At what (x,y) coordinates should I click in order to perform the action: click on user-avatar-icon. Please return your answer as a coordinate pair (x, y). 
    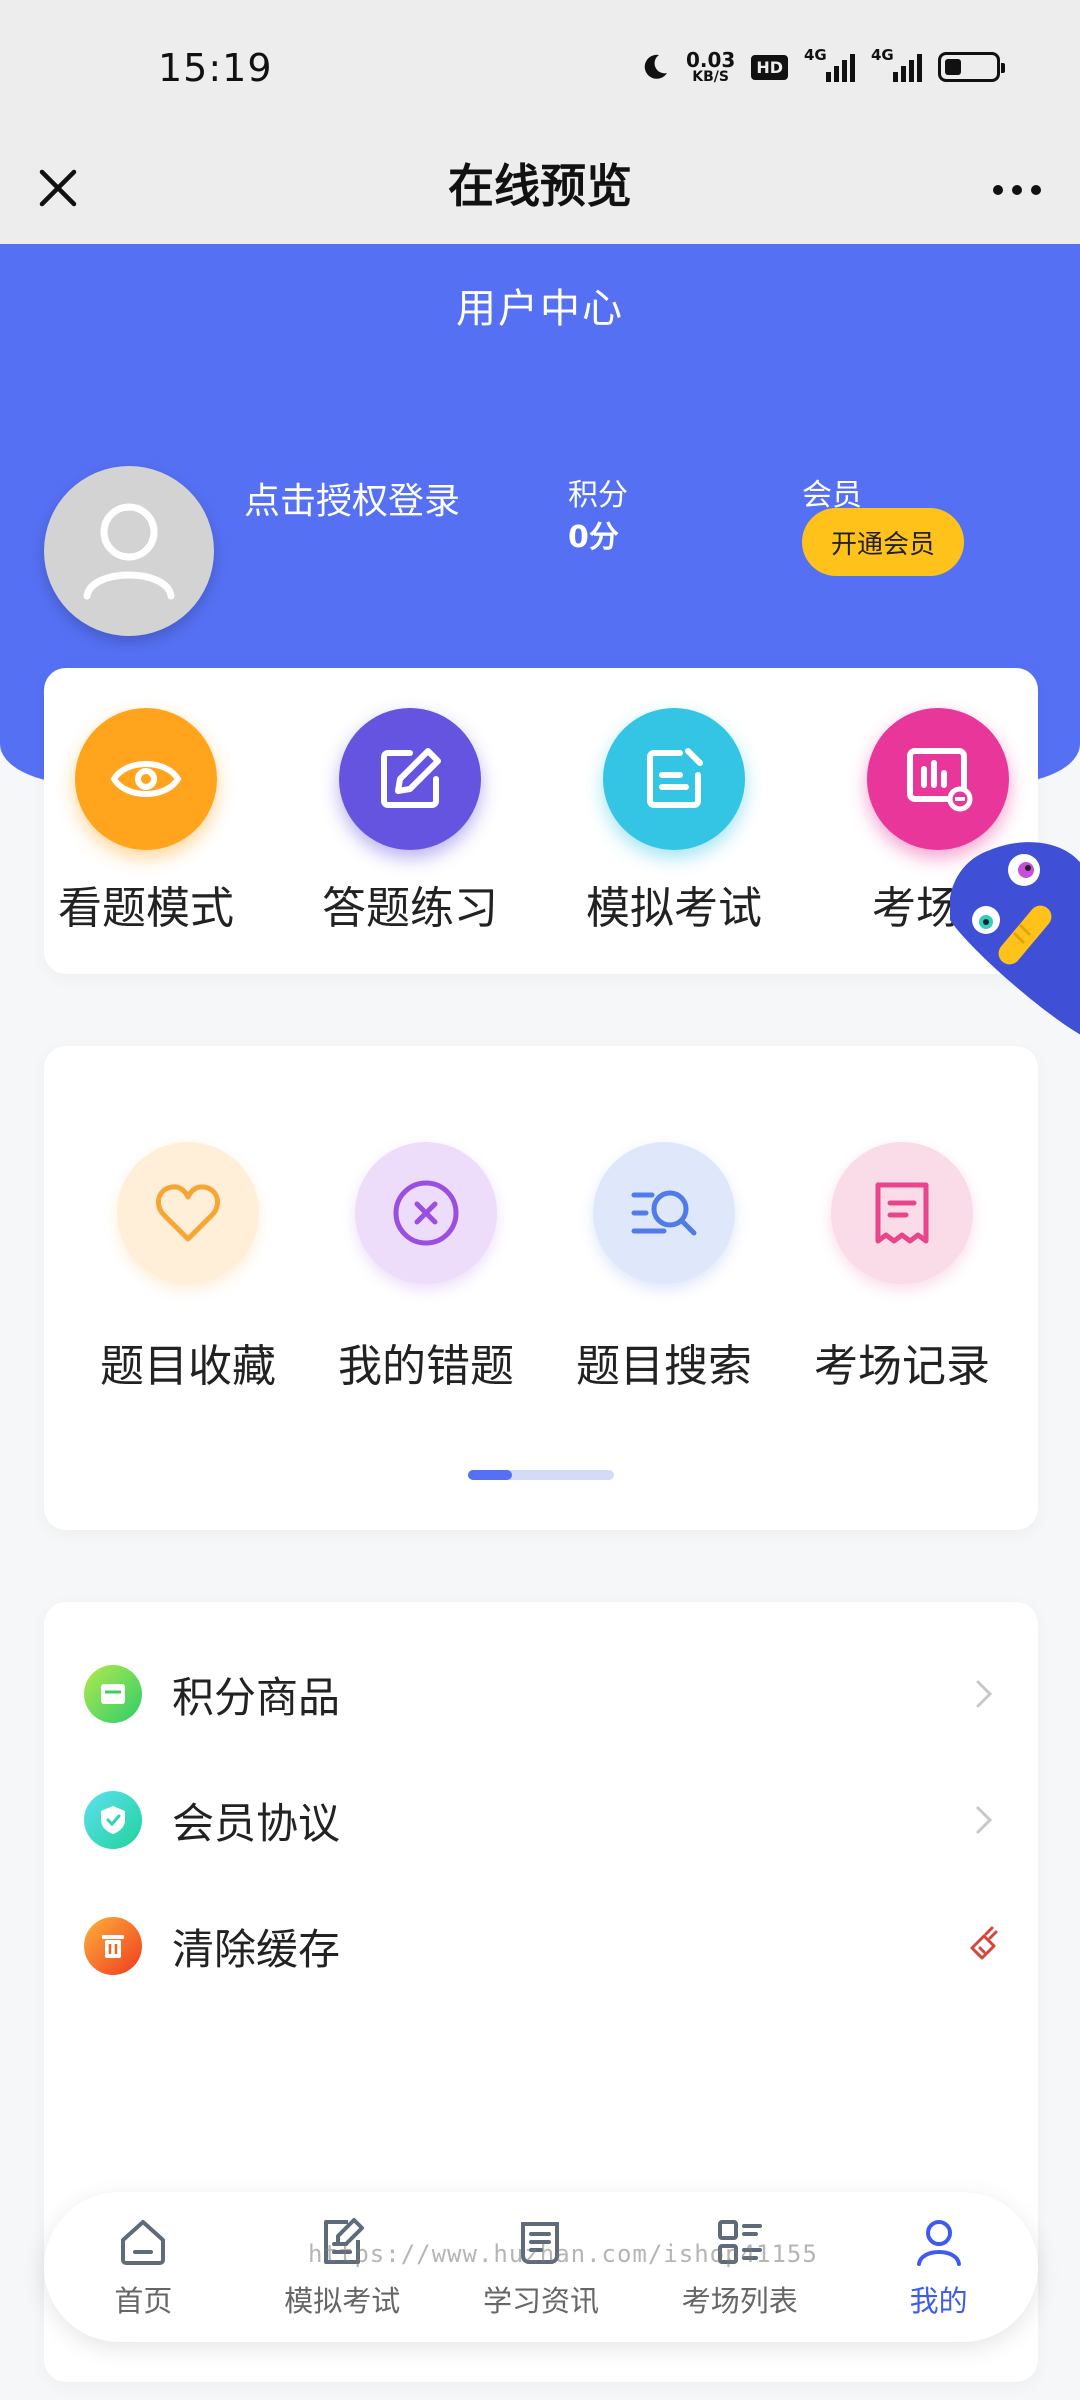
    Looking at the image, I should click on (129, 551).